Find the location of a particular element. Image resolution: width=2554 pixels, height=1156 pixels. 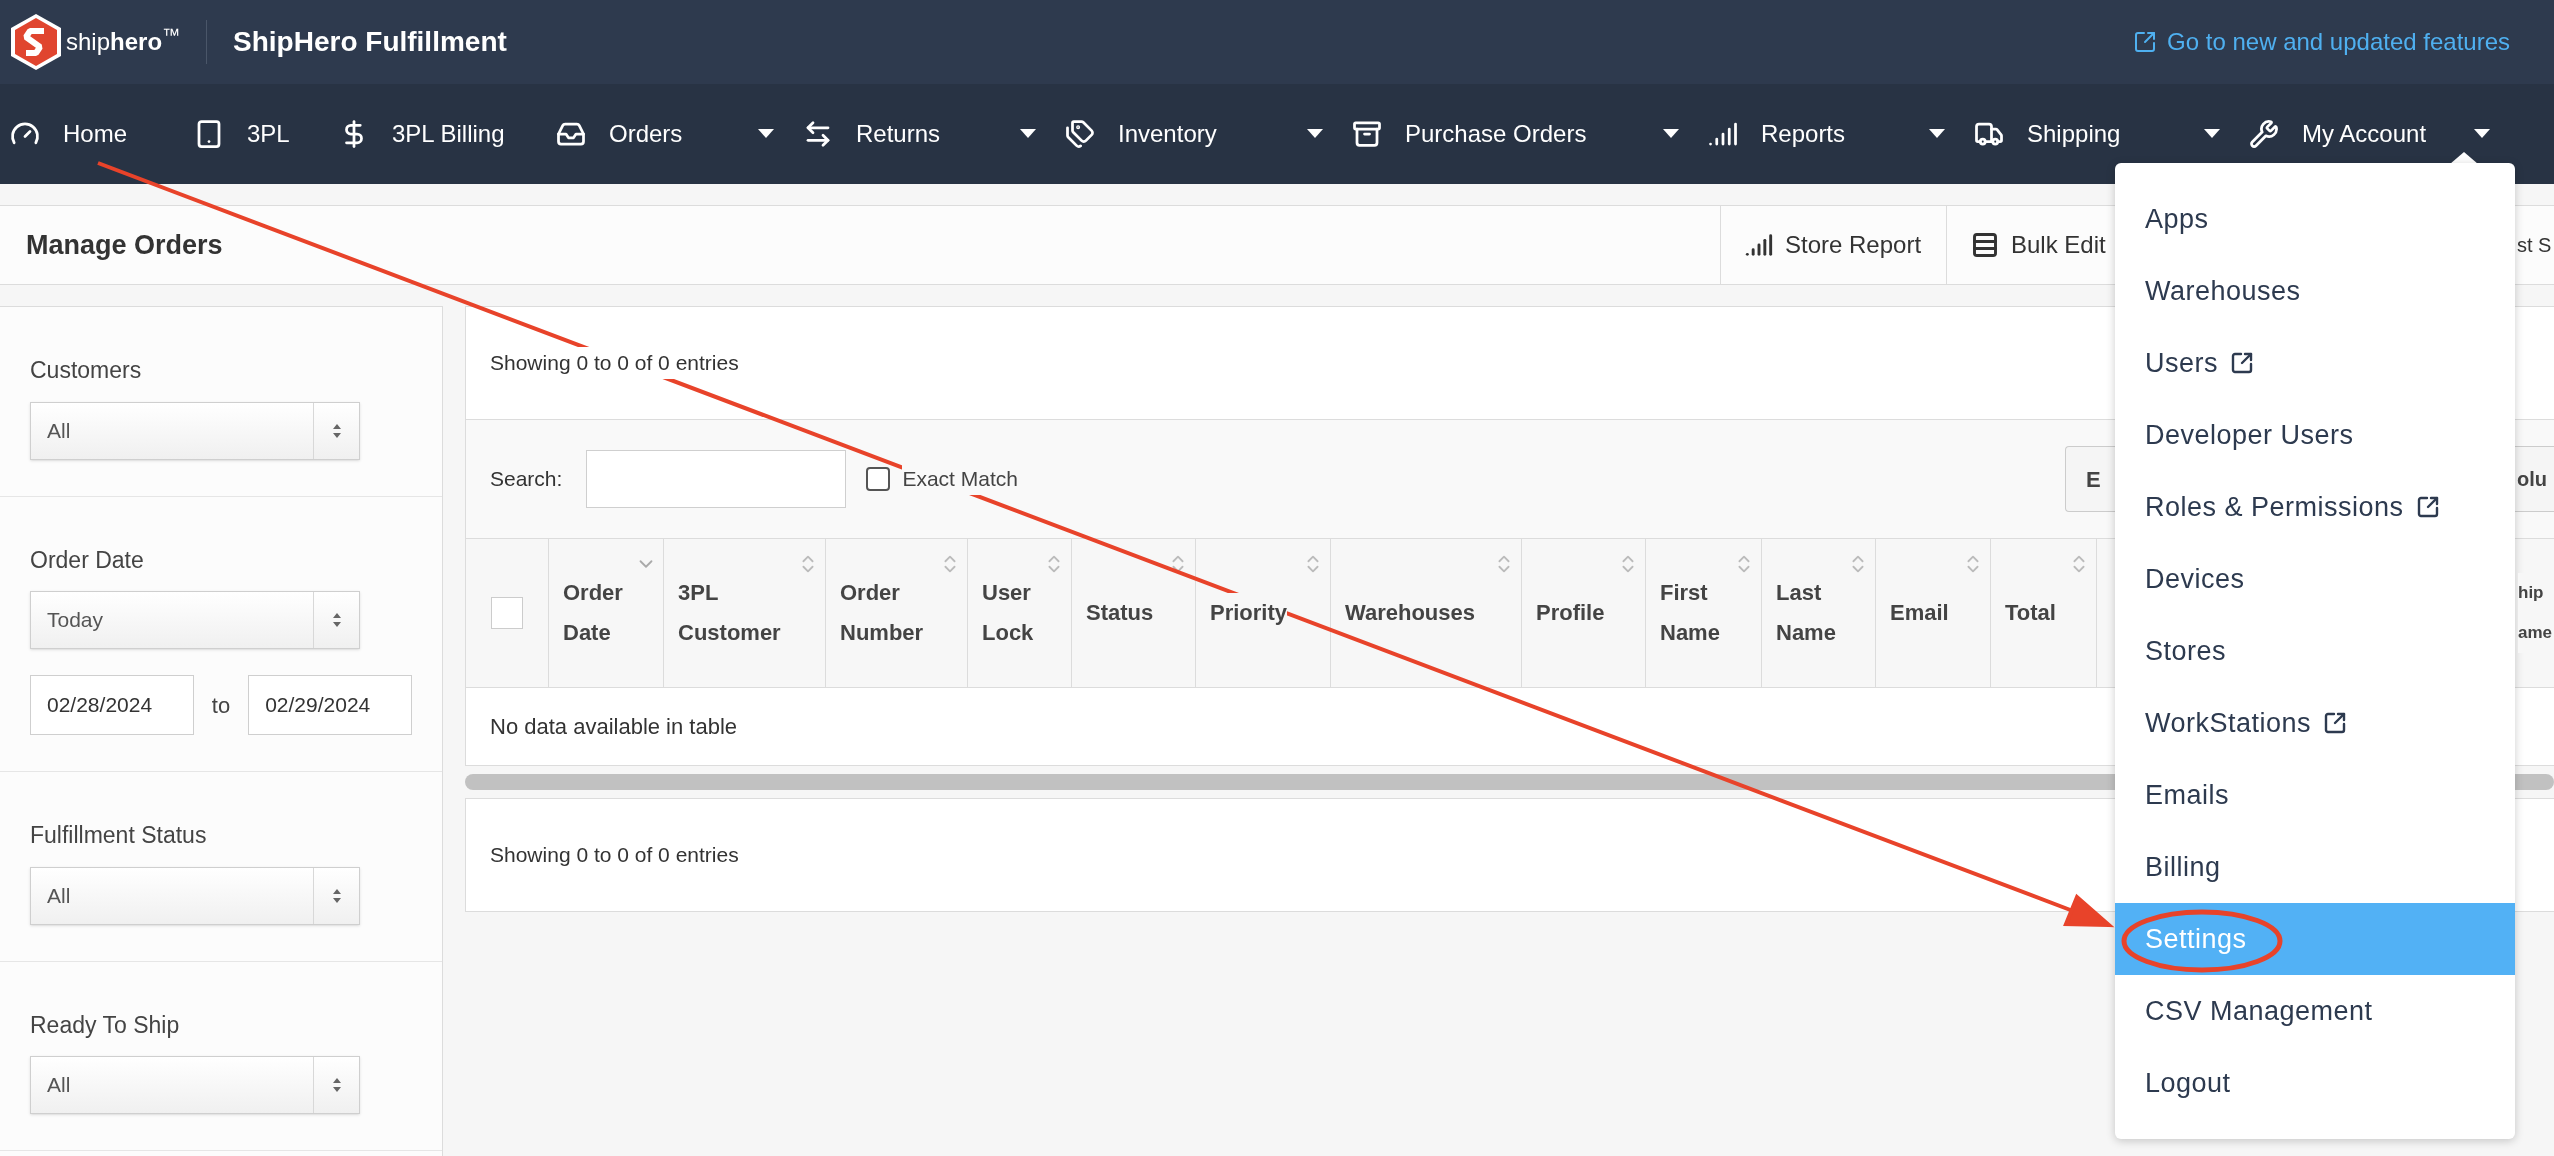

archive-icon is located at coordinates (1367, 134).